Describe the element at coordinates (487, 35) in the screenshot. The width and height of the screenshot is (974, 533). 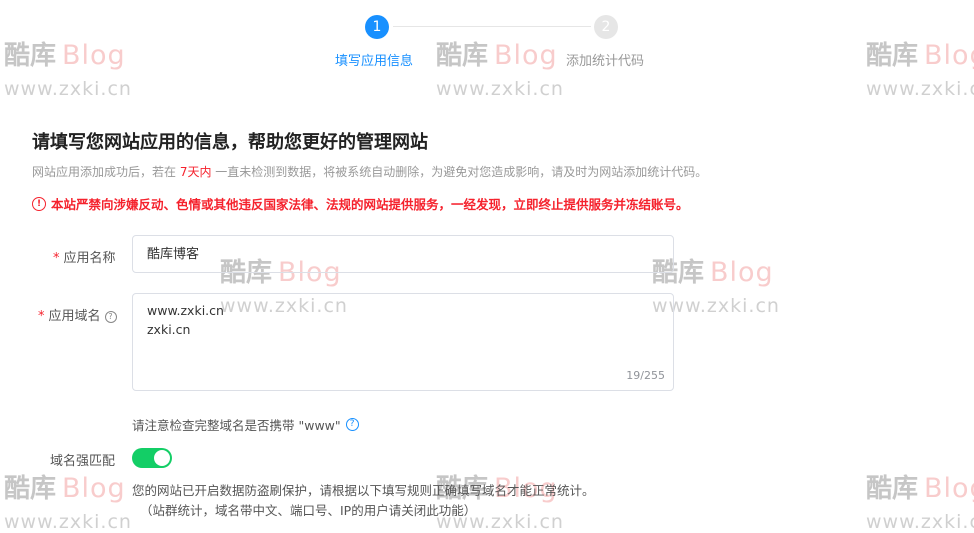
I see `step-indicator: 1 2 填写应用信息 添加统计代码` at that location.